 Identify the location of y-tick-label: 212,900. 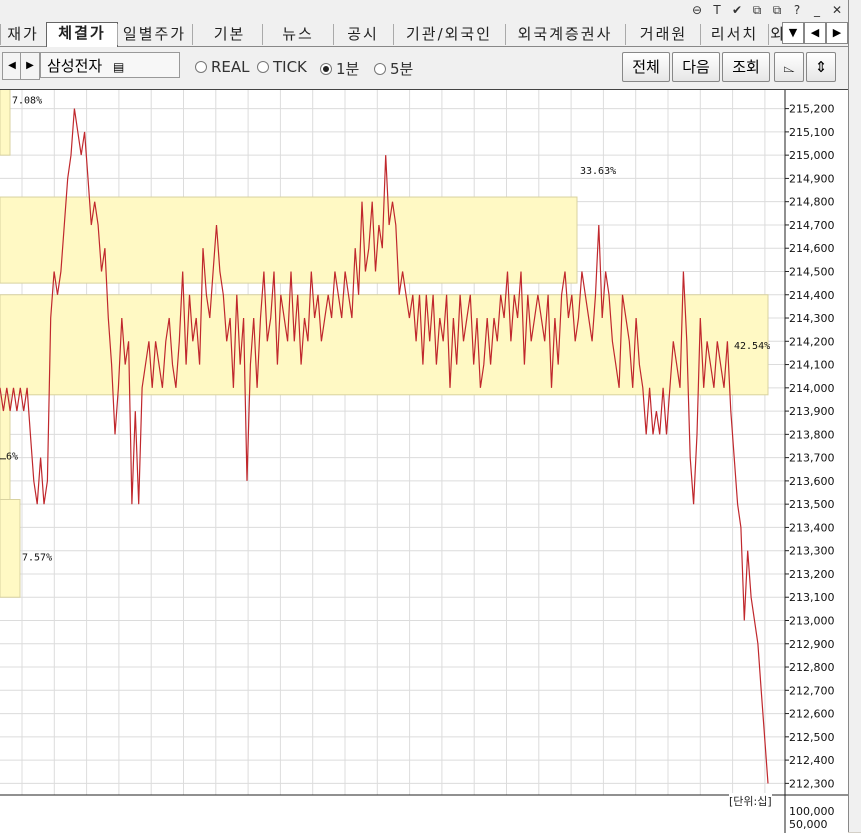
(812, 644).